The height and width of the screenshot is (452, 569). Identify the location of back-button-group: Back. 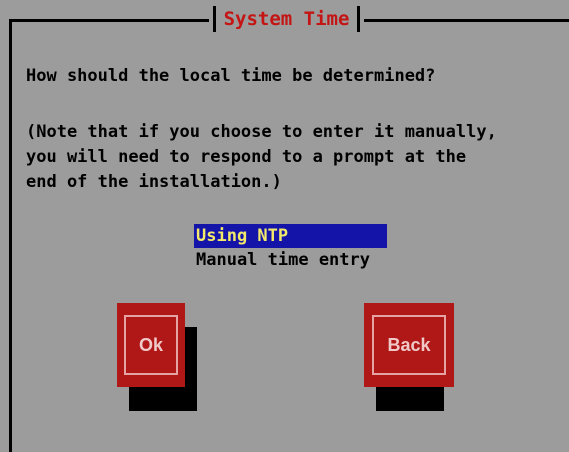
(409, 358).